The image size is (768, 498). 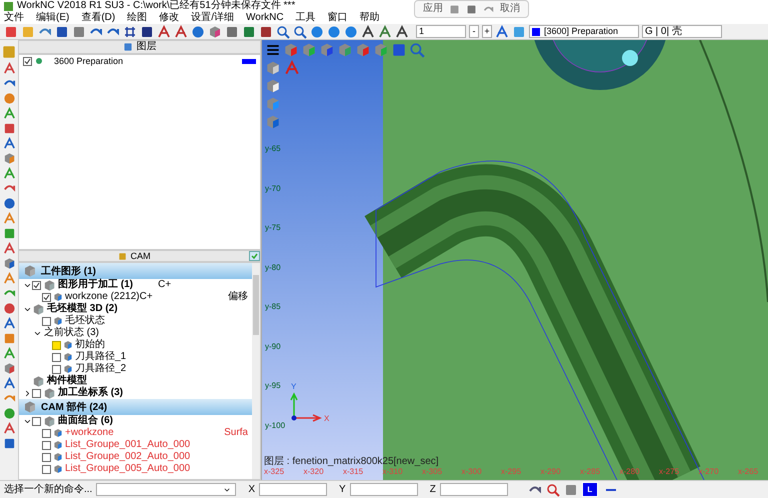 I want to click on menu-item: 工具, so click(x=306, y=18).